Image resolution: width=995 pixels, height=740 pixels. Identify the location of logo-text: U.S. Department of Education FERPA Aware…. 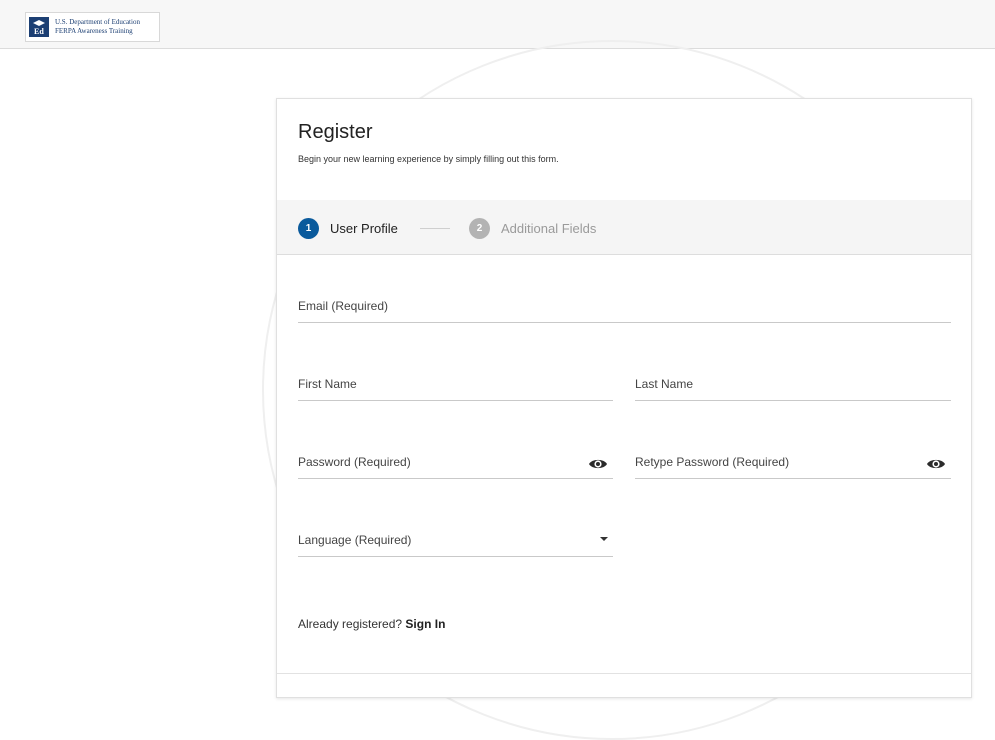
(97, 27).